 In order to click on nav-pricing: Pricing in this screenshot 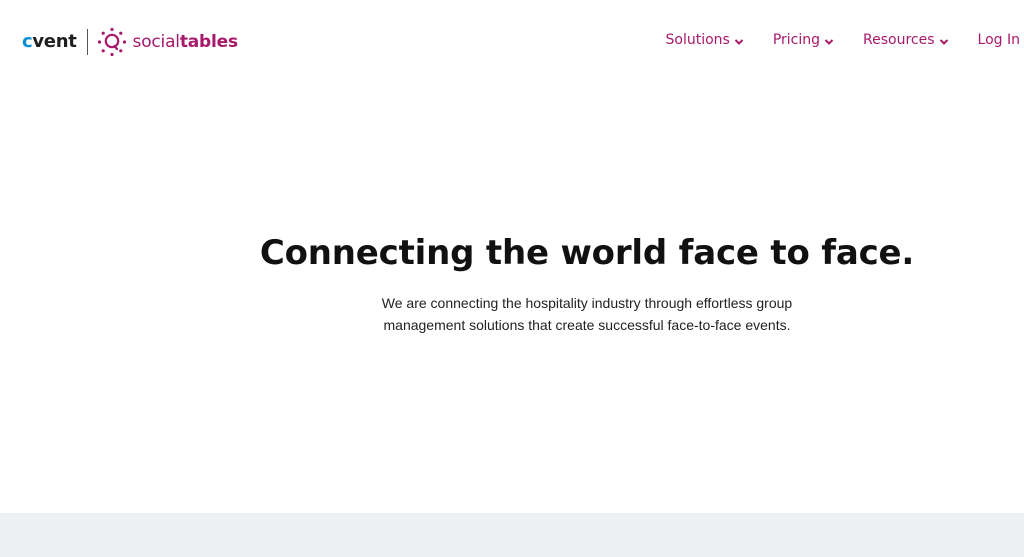, I will do `click(803, 40)`.